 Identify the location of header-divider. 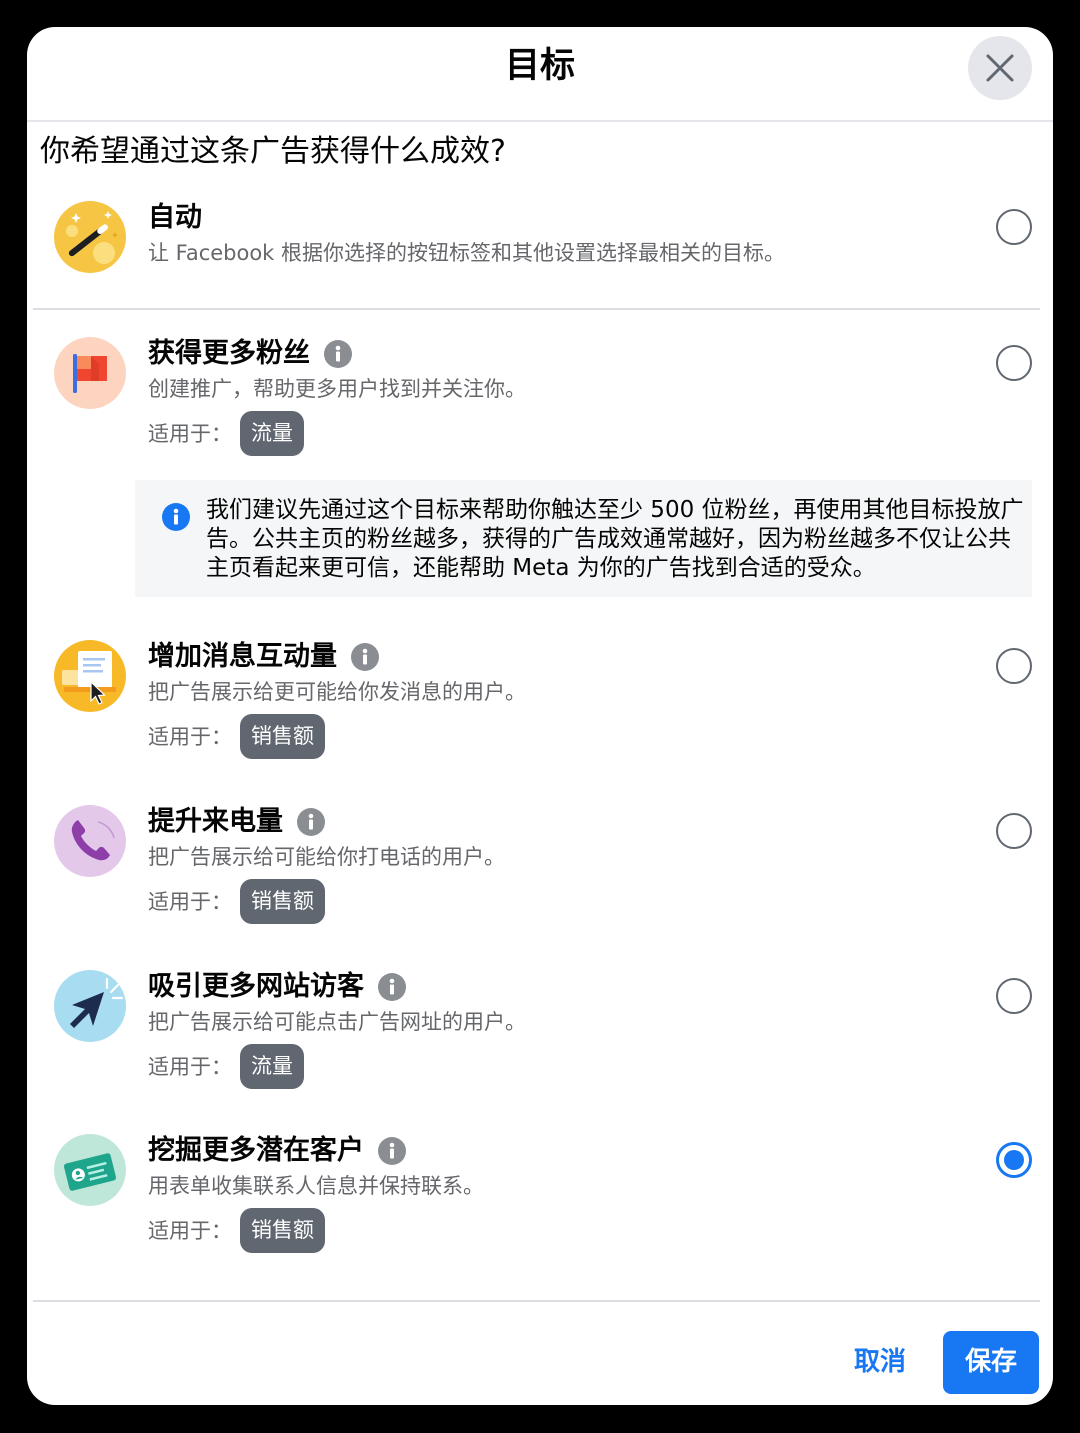
(540, 121).